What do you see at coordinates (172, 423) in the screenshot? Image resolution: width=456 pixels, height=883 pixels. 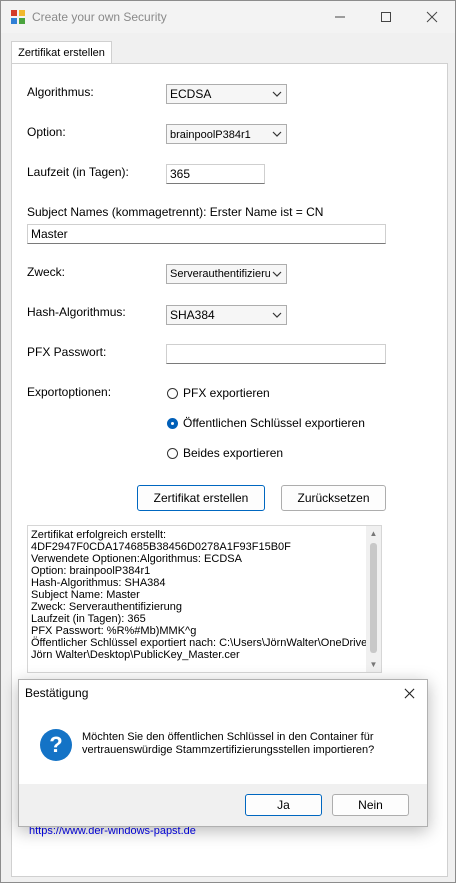 I see `radio-dot-selected` at bounding box center [172, 423].